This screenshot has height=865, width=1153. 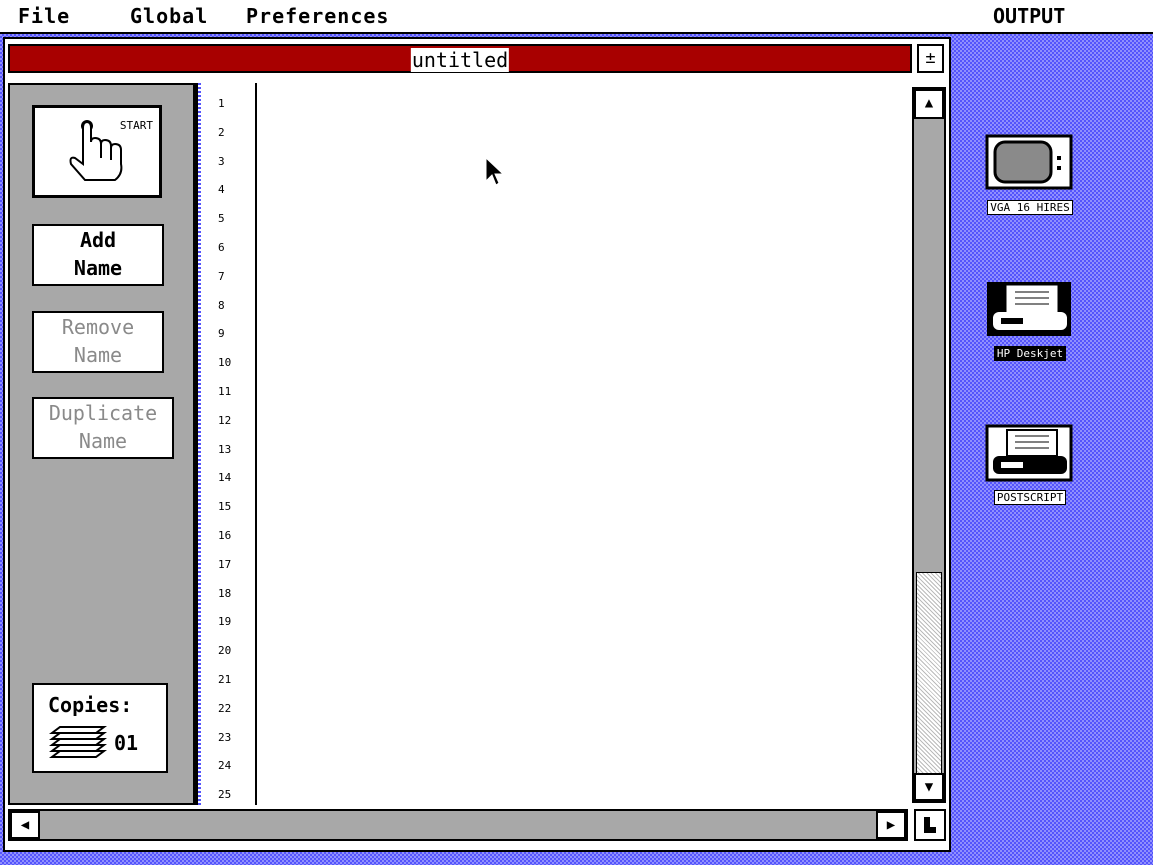 I want to click on device-postscript: POSTSCRIPT, so click(x=1030, y=464).